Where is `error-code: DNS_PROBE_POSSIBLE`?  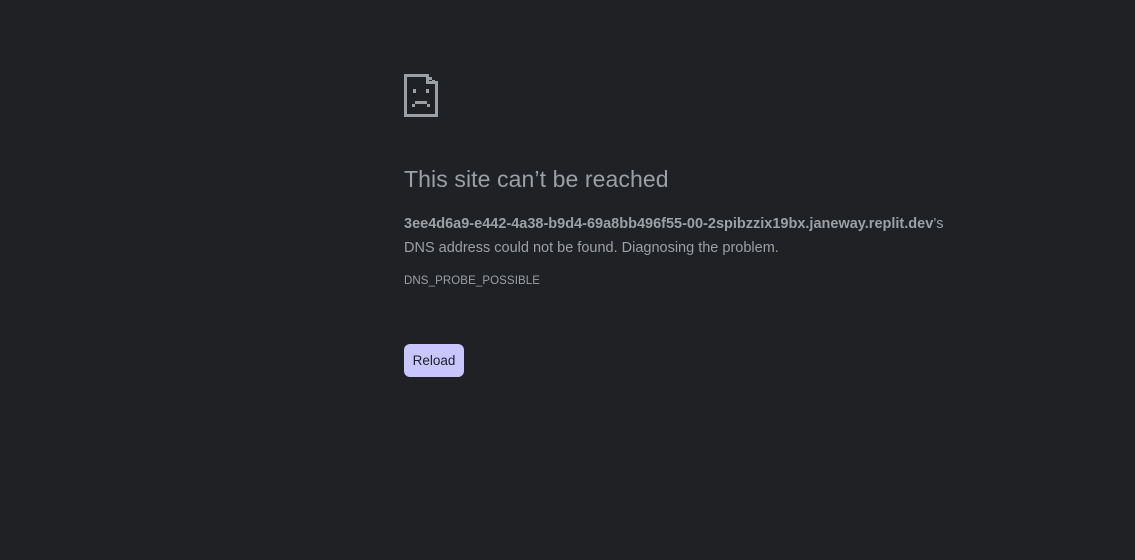
error-code: DNS_PROBE_POSSIBLE is located at coordinates (472, 281).